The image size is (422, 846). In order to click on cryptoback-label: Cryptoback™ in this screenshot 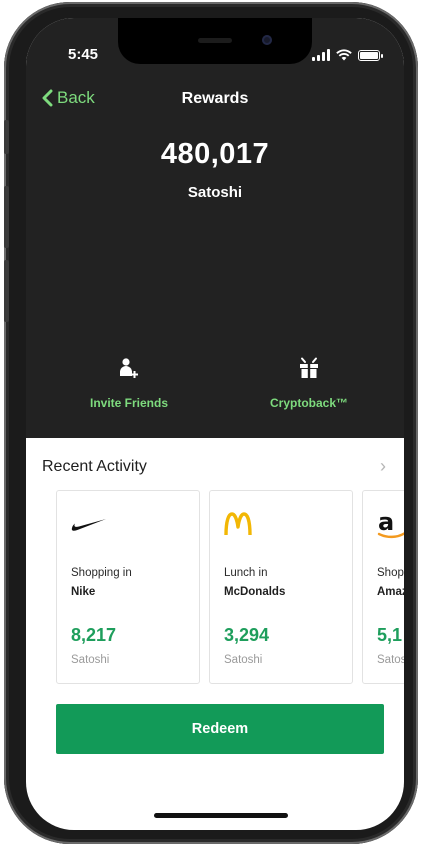, I will do `click(309, 403)`.